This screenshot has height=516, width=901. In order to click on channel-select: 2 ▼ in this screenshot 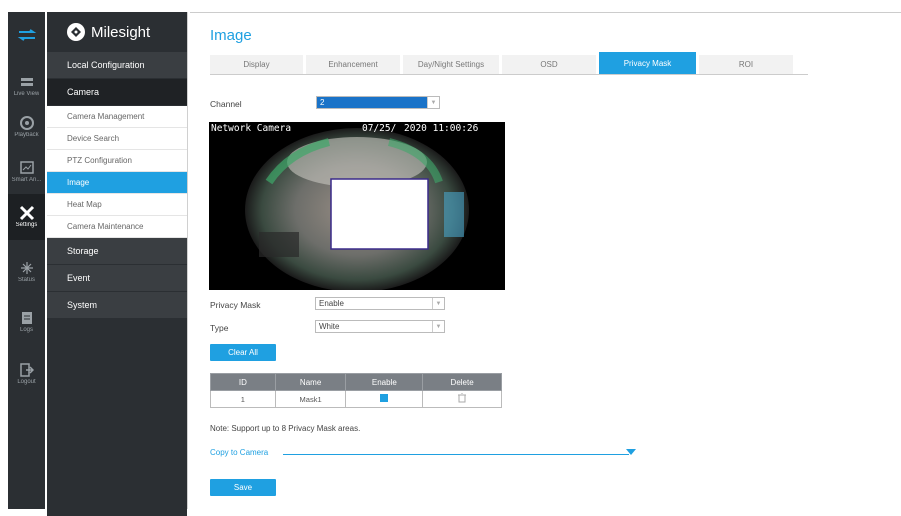, I will do `click(378, 102)`.